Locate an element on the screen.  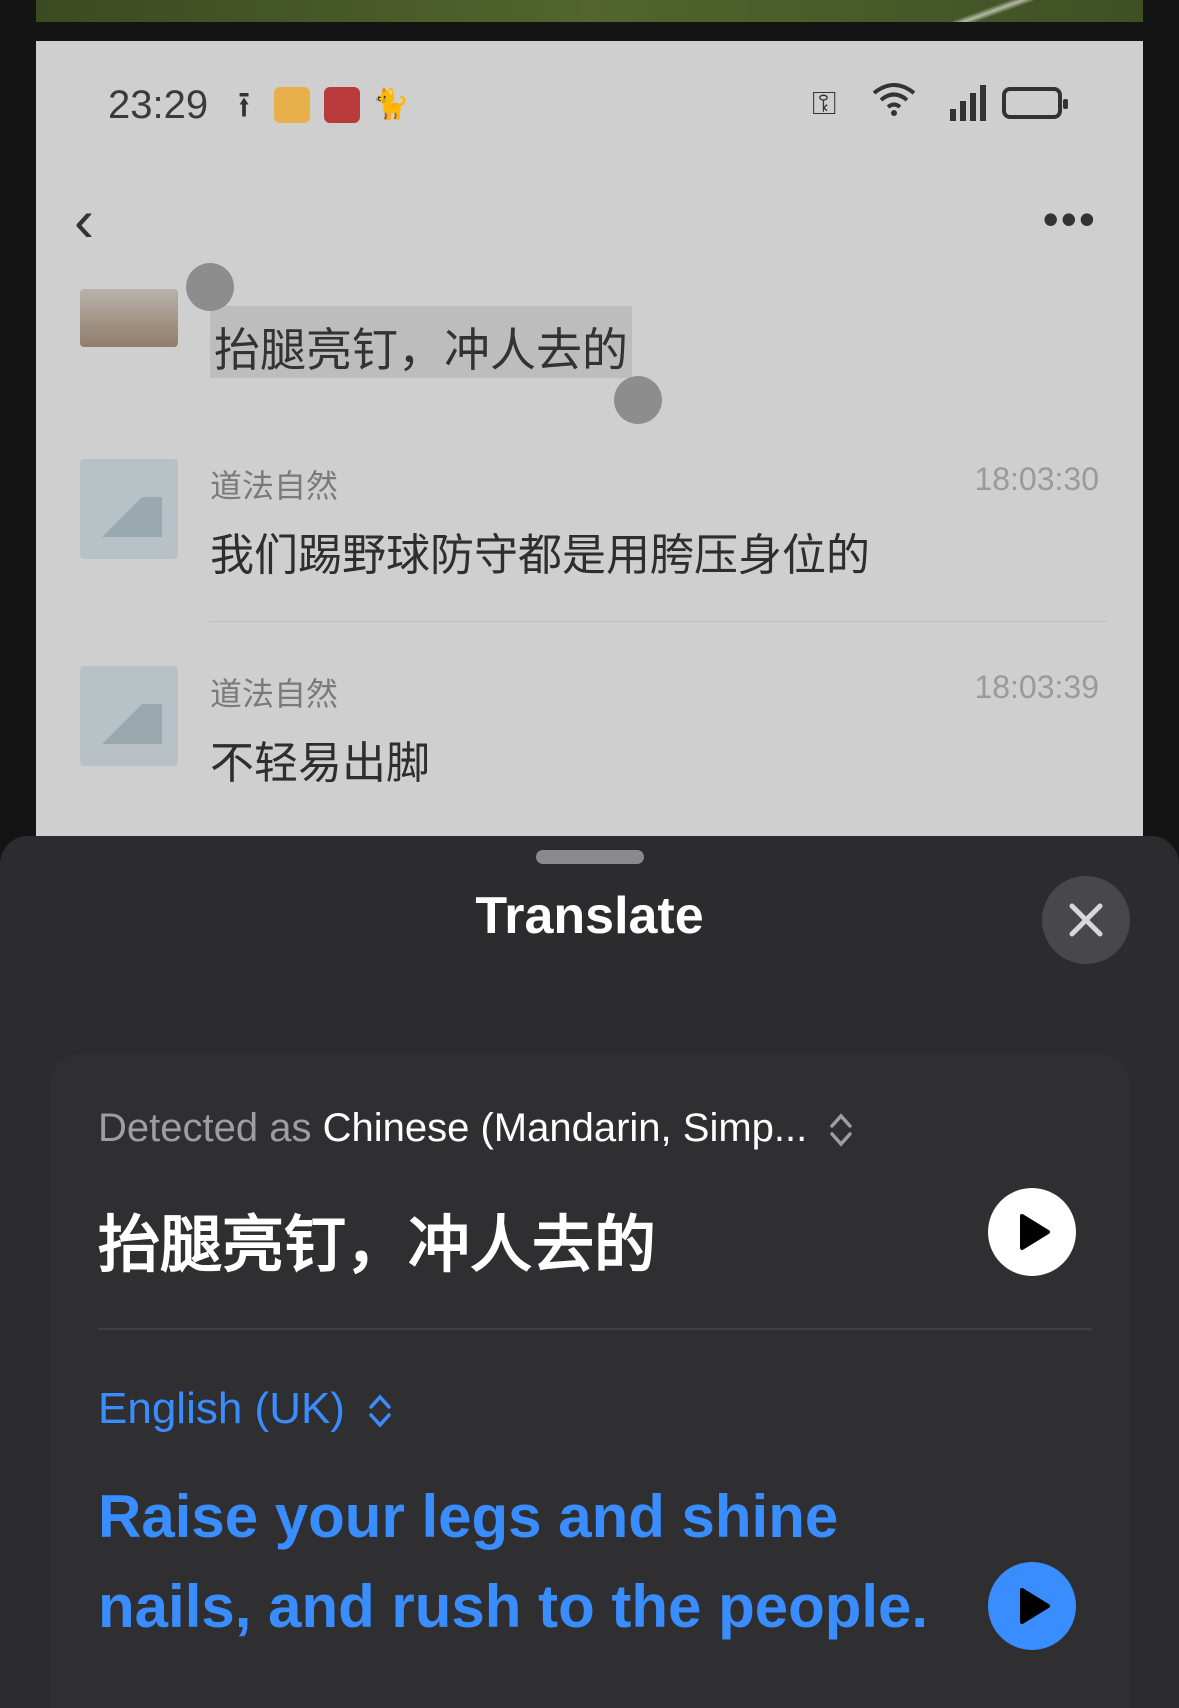
divider is located at coordinates (595, 1329).